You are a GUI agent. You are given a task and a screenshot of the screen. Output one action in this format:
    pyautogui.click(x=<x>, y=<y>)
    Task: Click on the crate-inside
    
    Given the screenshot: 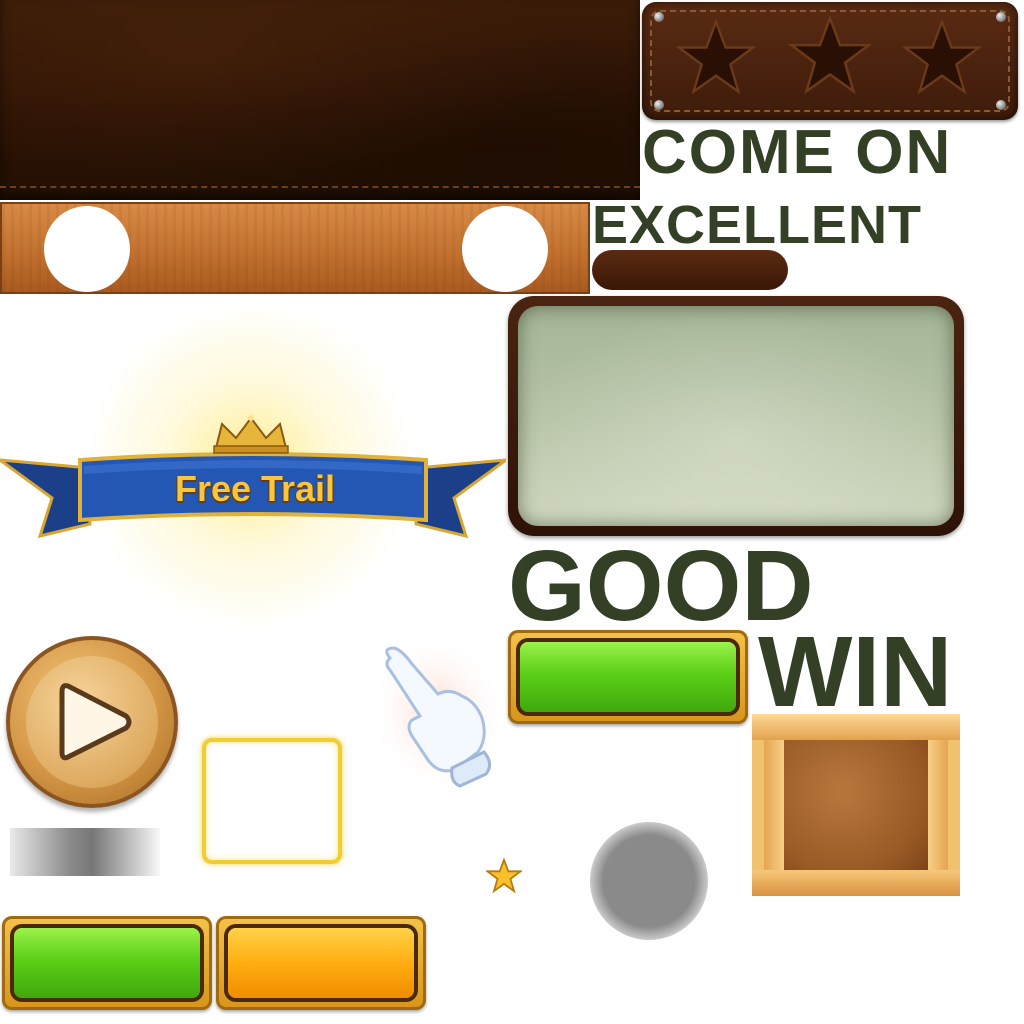 What is the action you would take?
    pyautogui.click(x=856, y=805)
    